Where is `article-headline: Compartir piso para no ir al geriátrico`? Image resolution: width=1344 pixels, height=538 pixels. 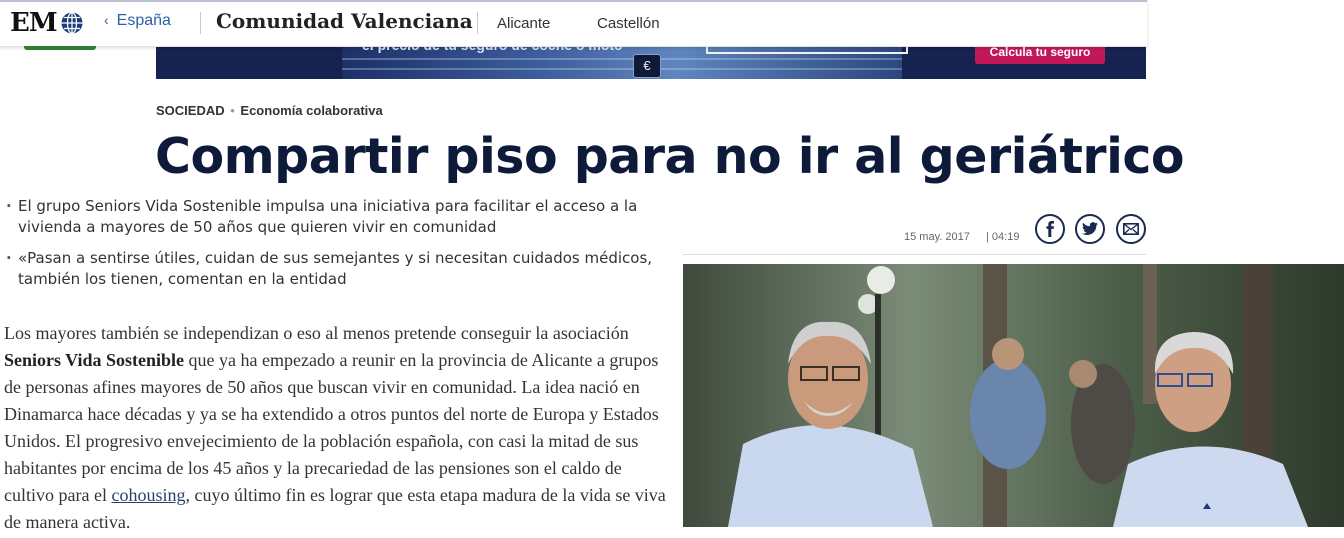
article-headline: Compartir piso para no ir al geriátrico is located at coordinates (670, 156).